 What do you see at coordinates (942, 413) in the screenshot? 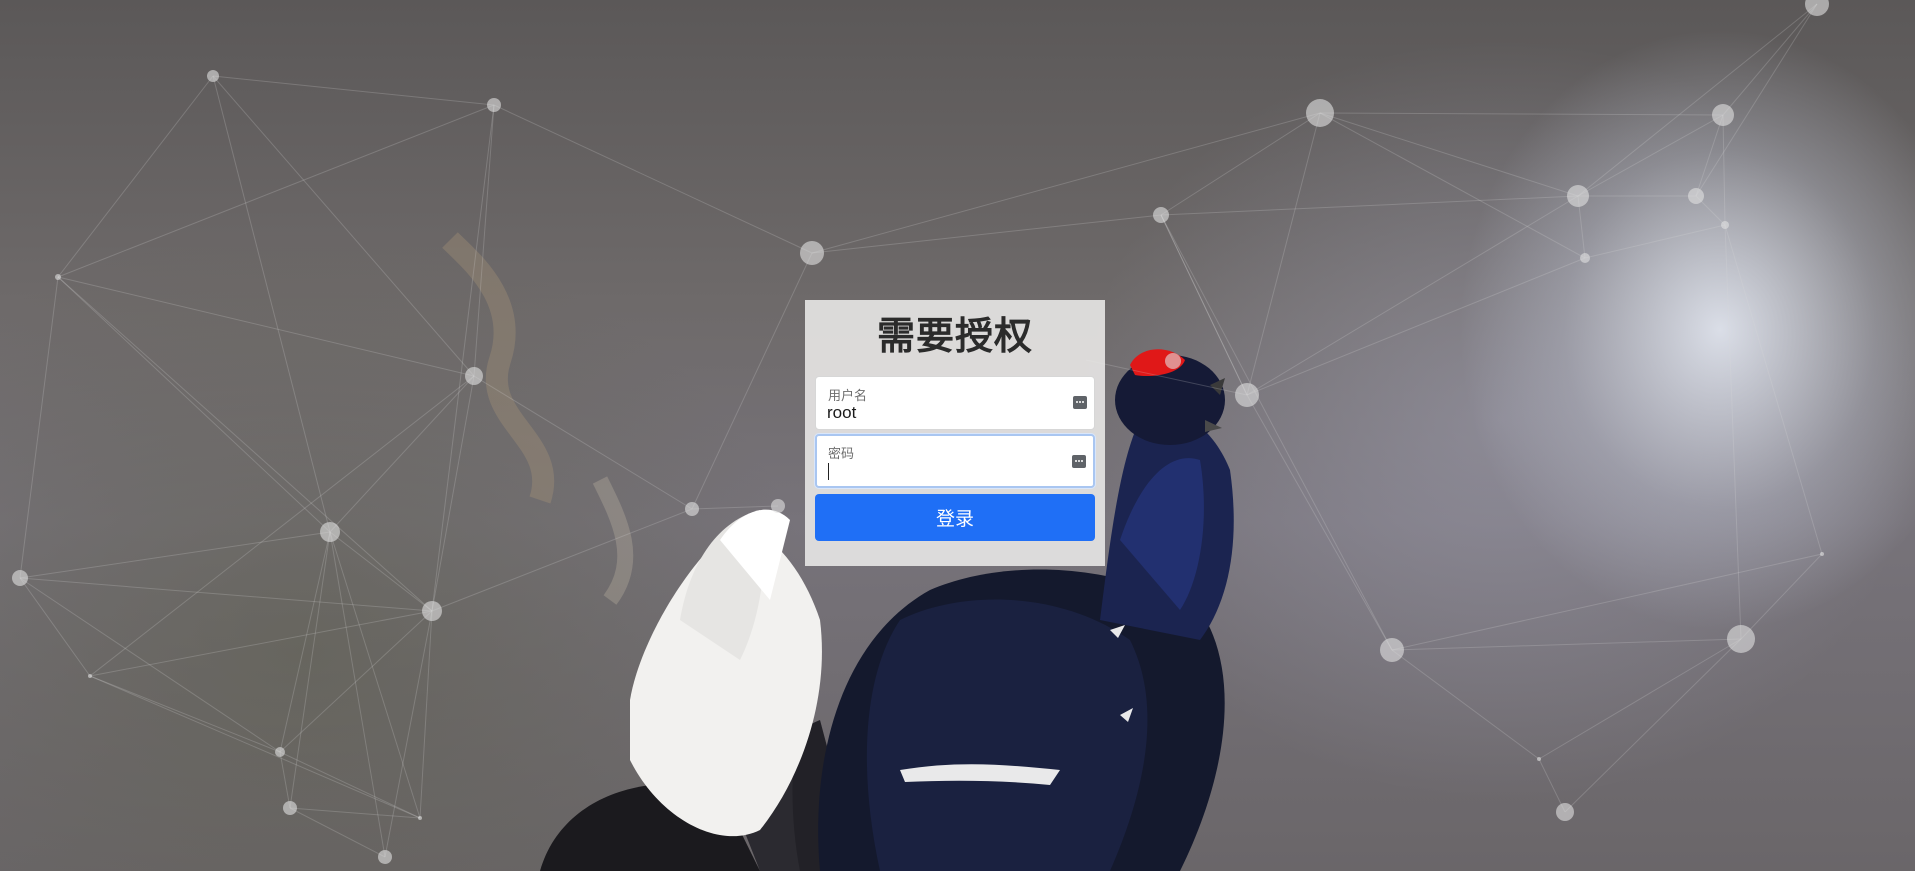
I see `username-input` at bounding box center [942, 413].